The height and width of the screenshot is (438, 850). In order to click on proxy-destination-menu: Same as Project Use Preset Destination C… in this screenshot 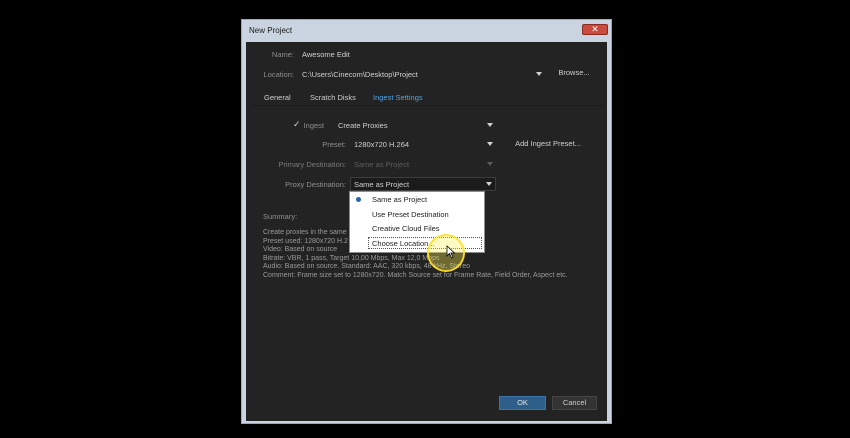, I will do `click(417, 222)`.